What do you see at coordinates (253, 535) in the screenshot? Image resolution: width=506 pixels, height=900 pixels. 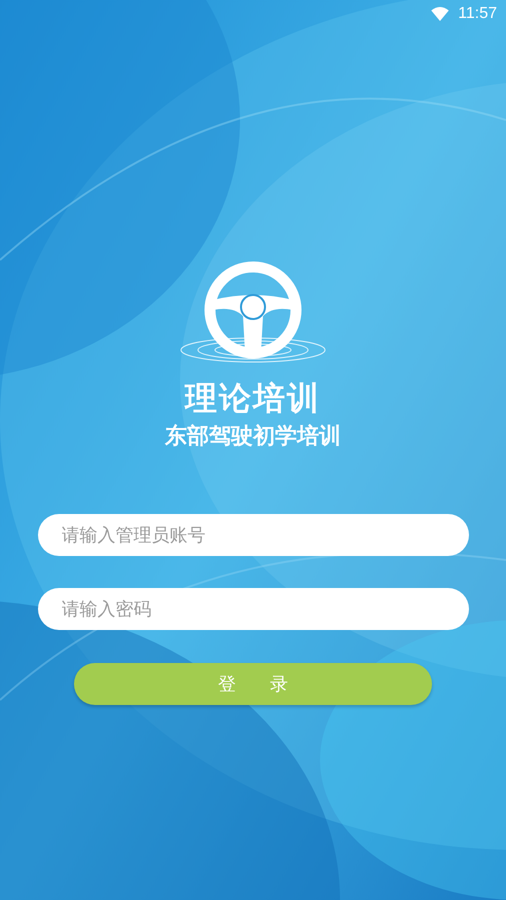 I see `username-field: 请输入管理员账号` at bounding box center [253, 535].